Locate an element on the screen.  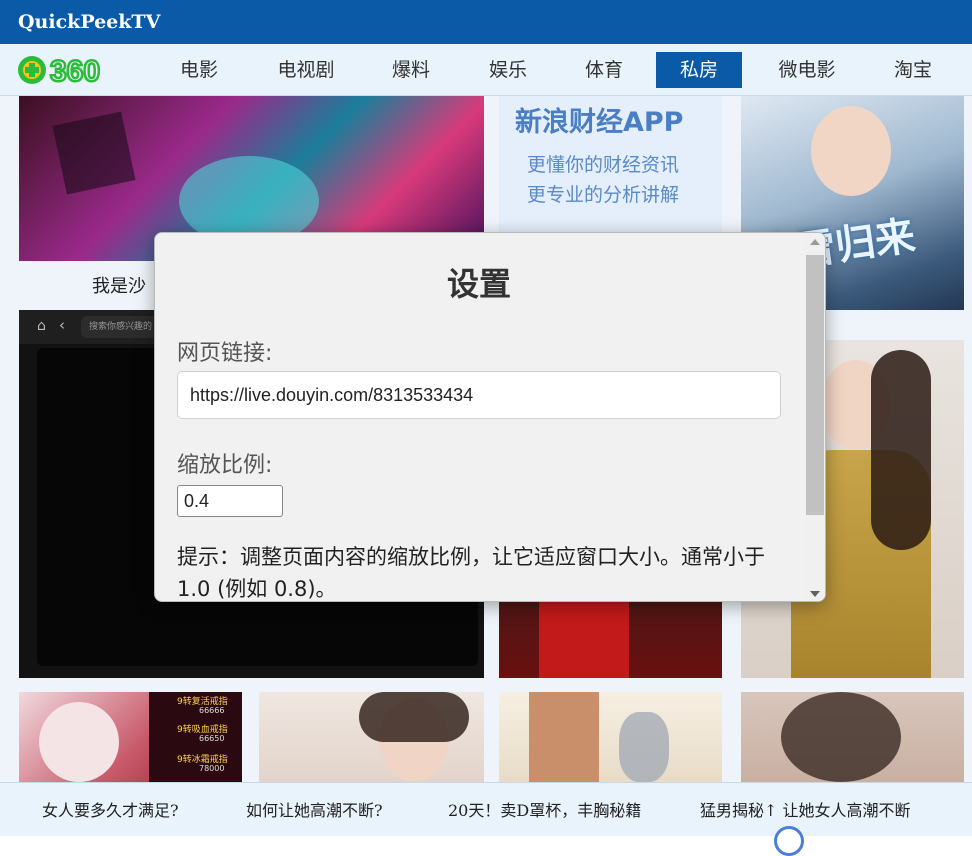
nav-item-taobao: 淘宝 is located at coordinates (913, 70).